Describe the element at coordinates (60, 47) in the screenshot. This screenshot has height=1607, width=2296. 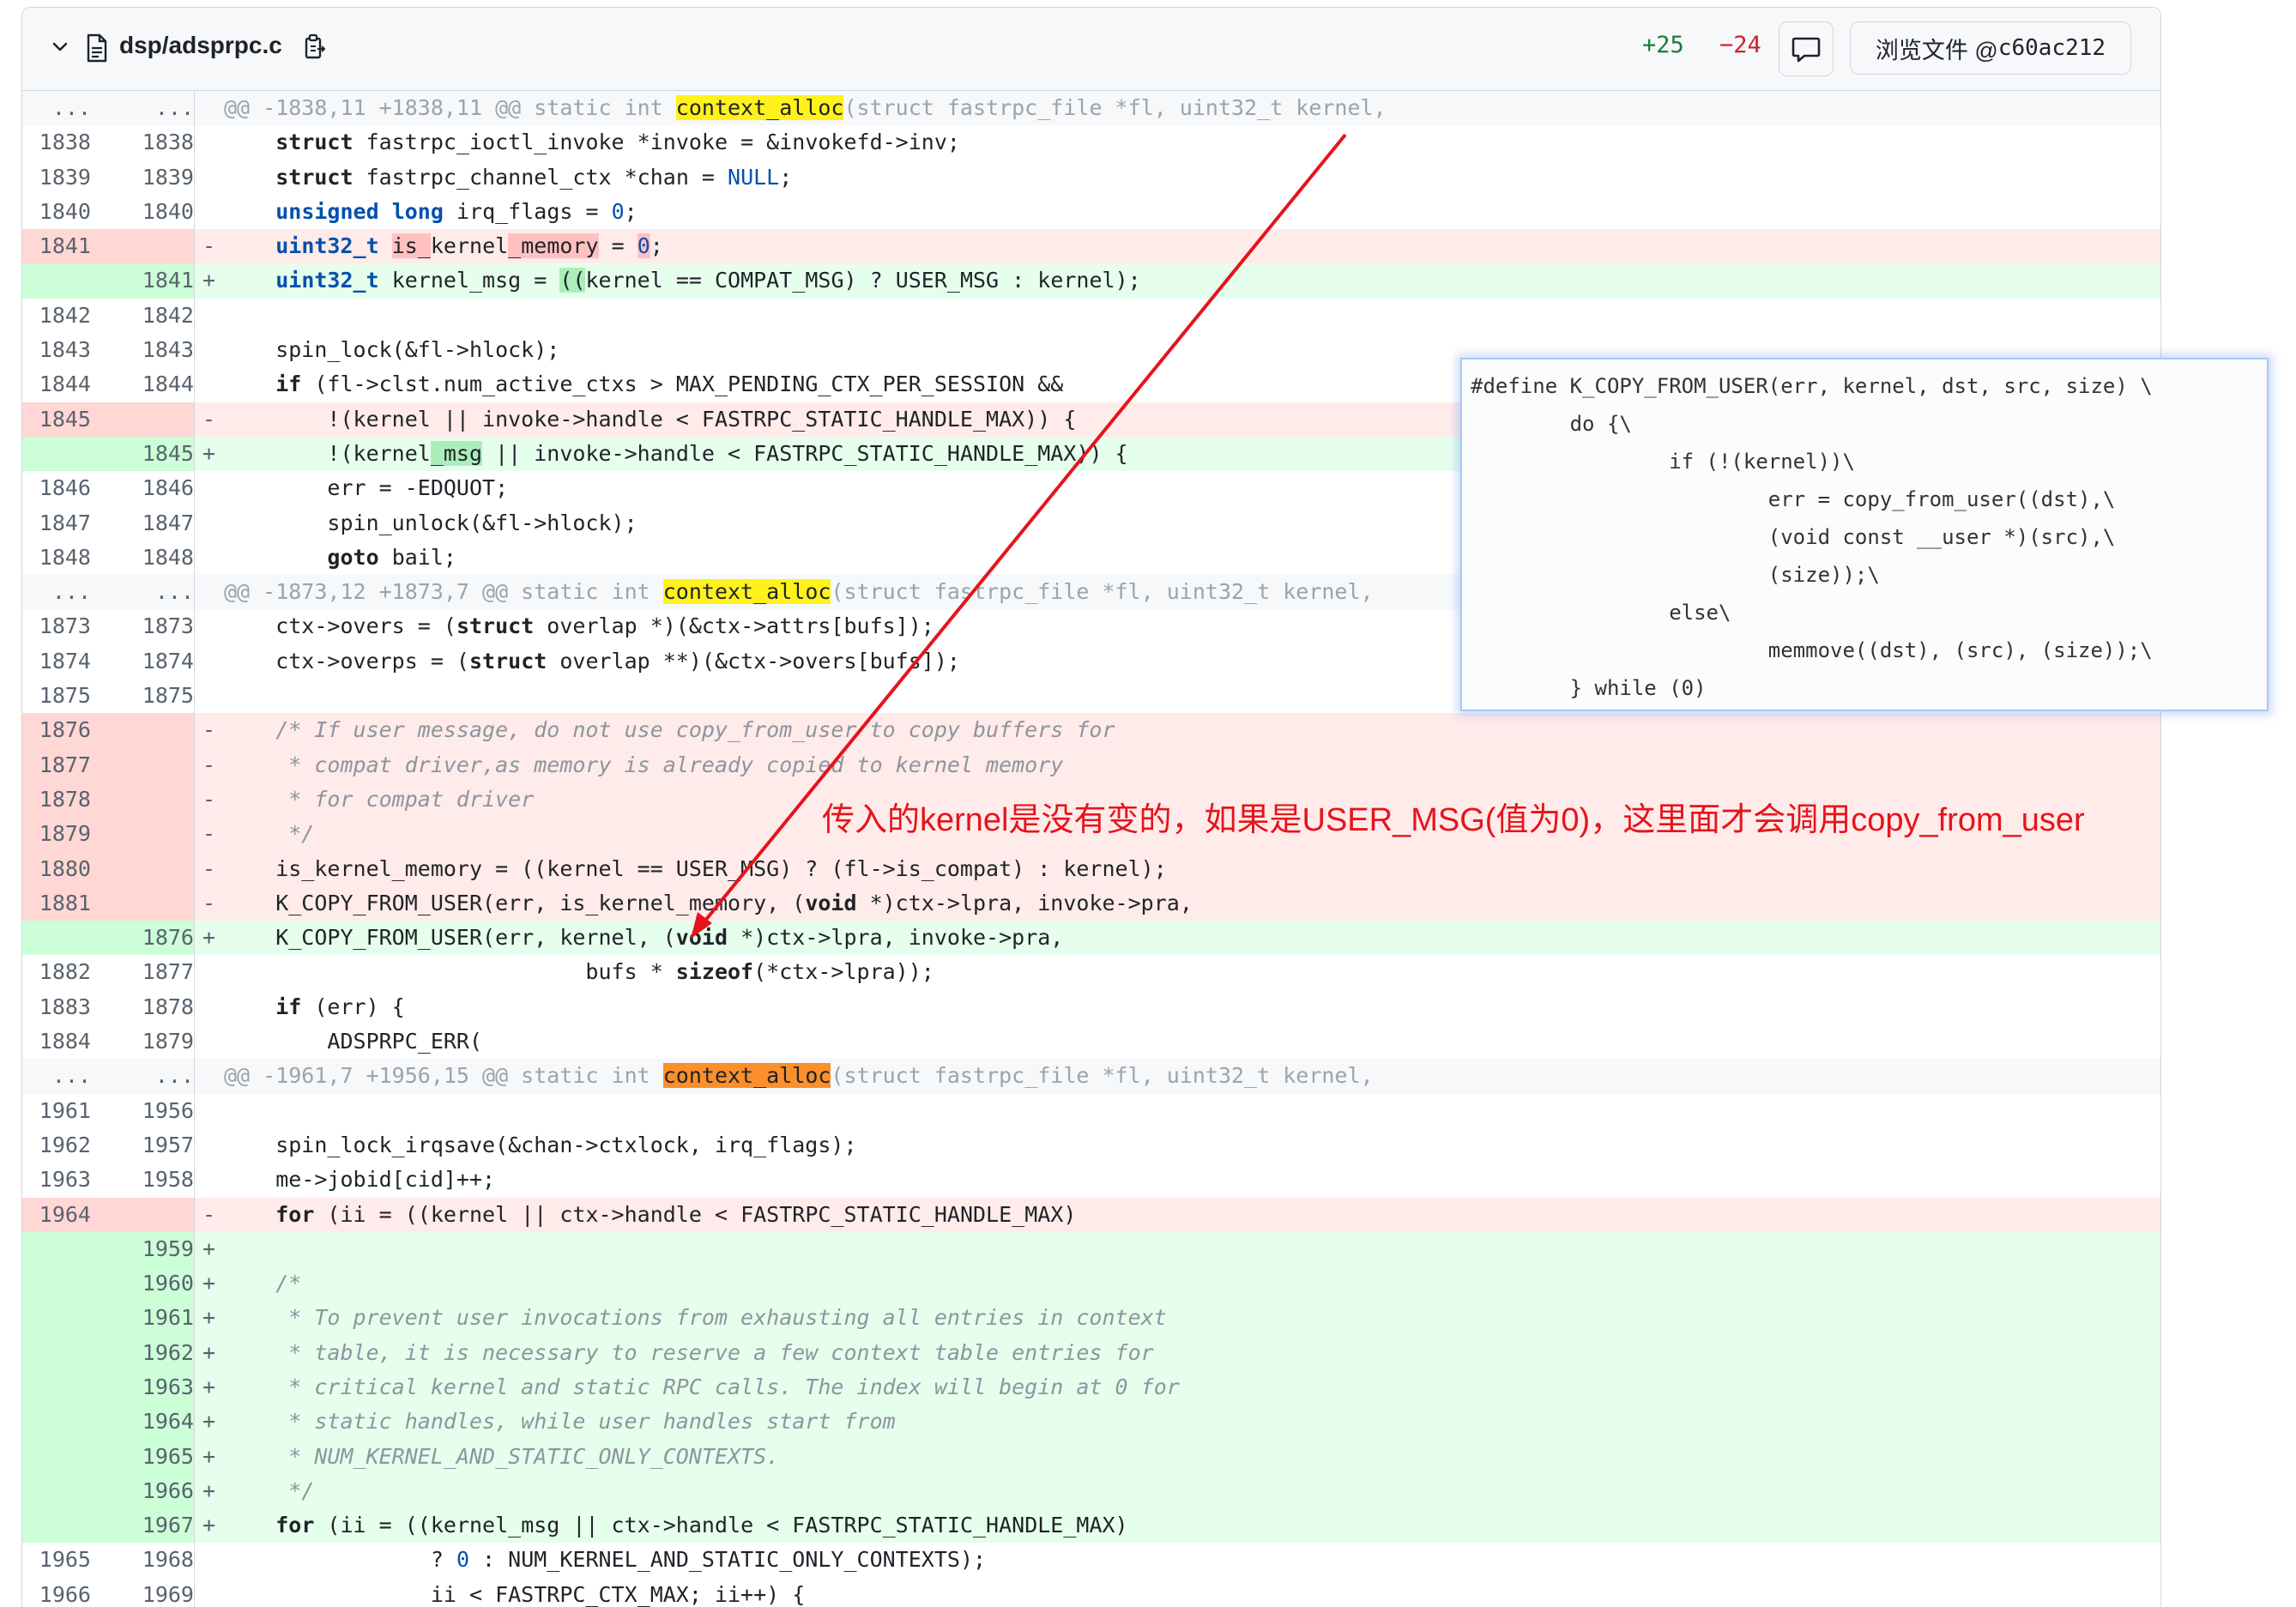
I see `chevron-down-icon` at that location.